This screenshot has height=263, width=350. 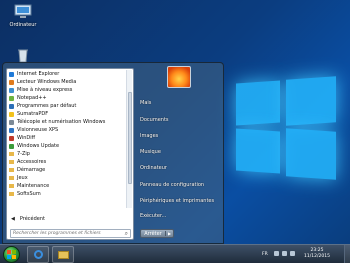 What do you see at coordinates (31, 170) in the screenshot?
I see `program-label: Démarrage` at bounding box center [31, 170].